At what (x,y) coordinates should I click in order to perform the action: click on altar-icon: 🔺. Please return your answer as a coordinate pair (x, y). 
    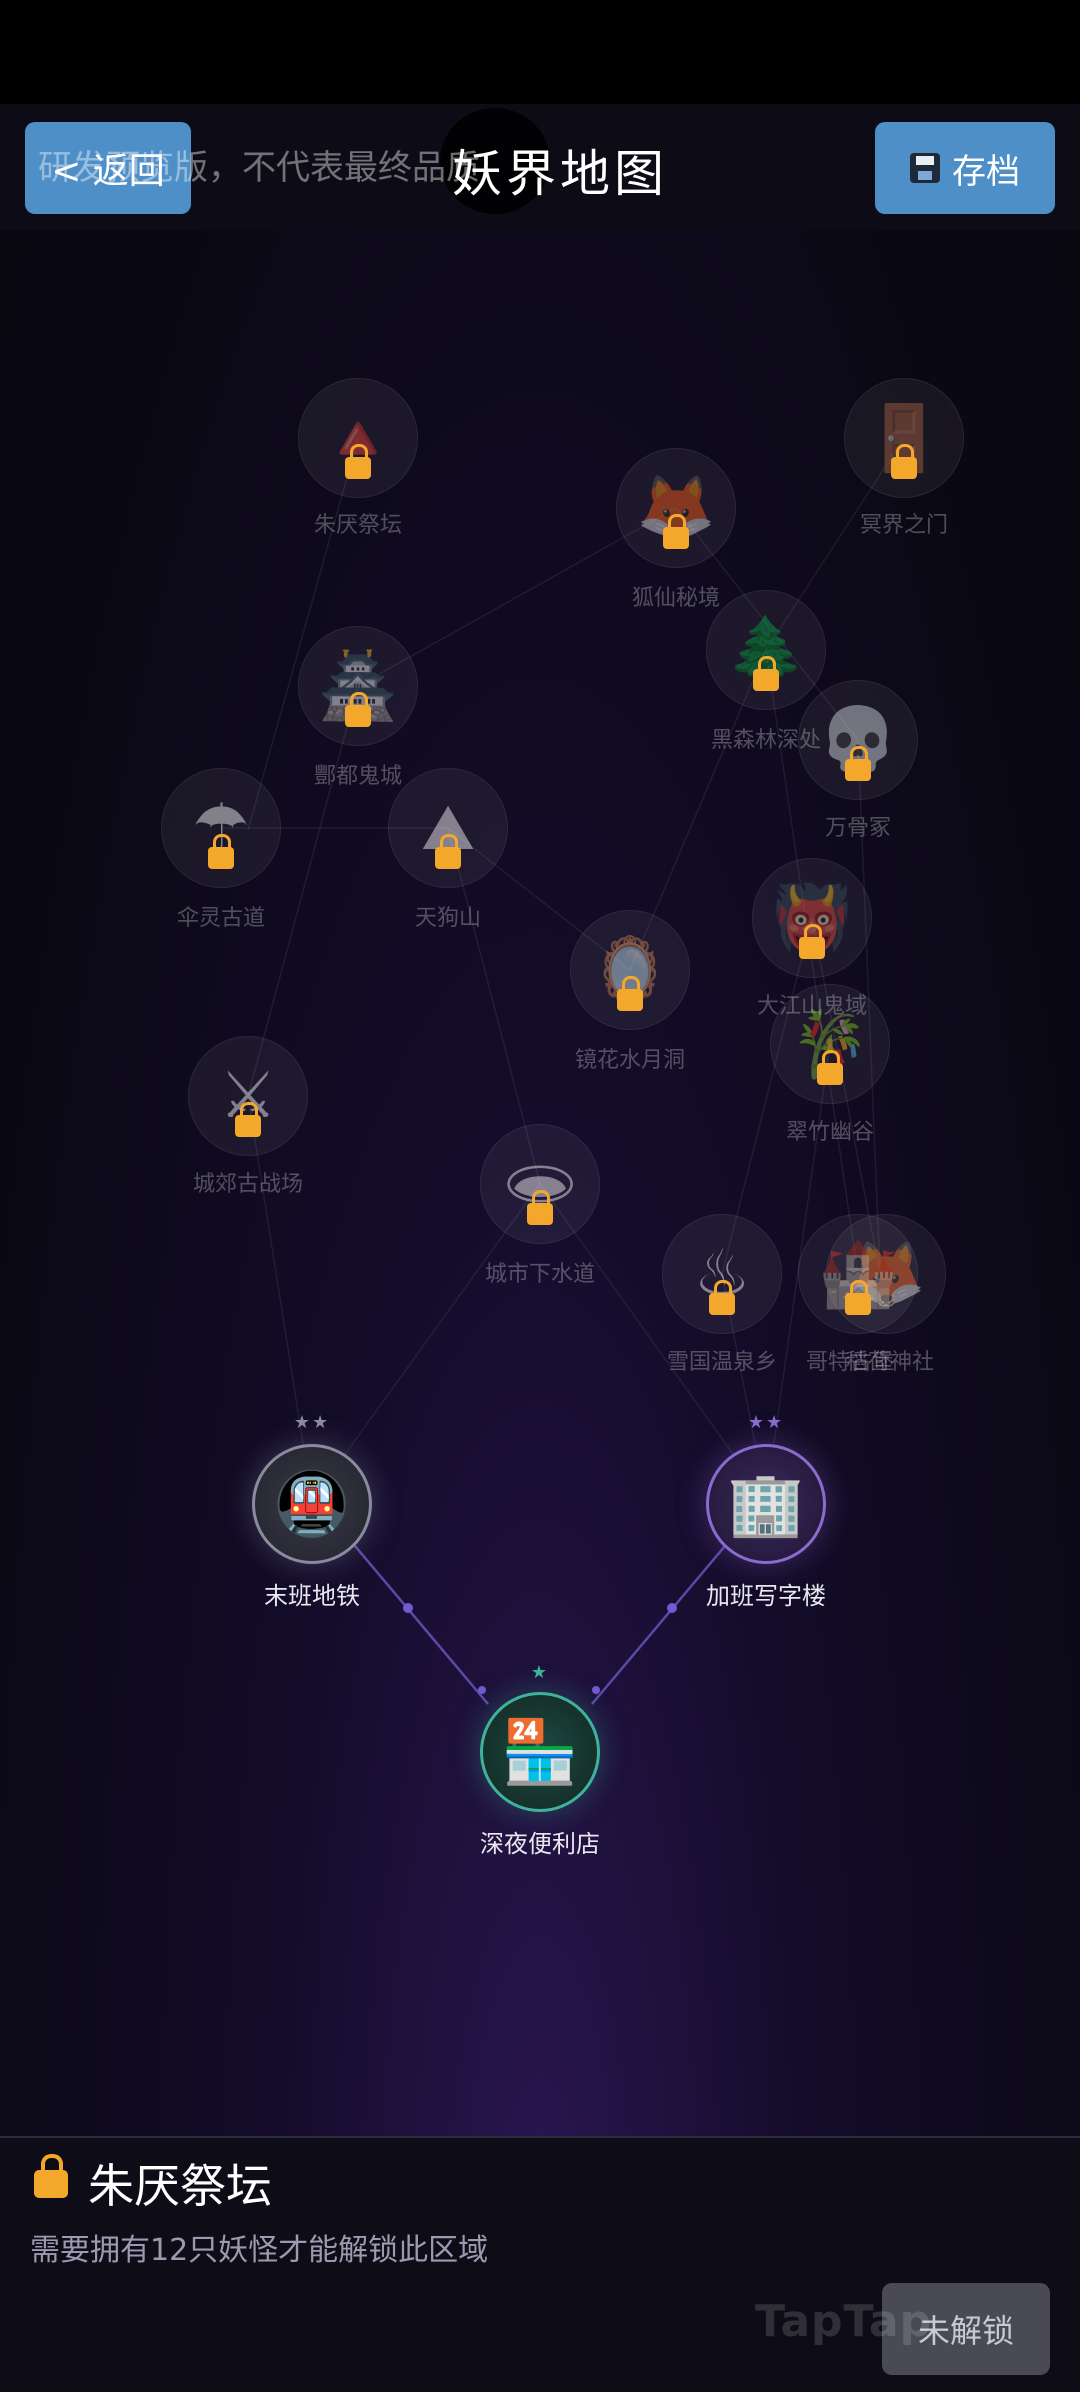
    Looking at the image, I should click on (358, 438).